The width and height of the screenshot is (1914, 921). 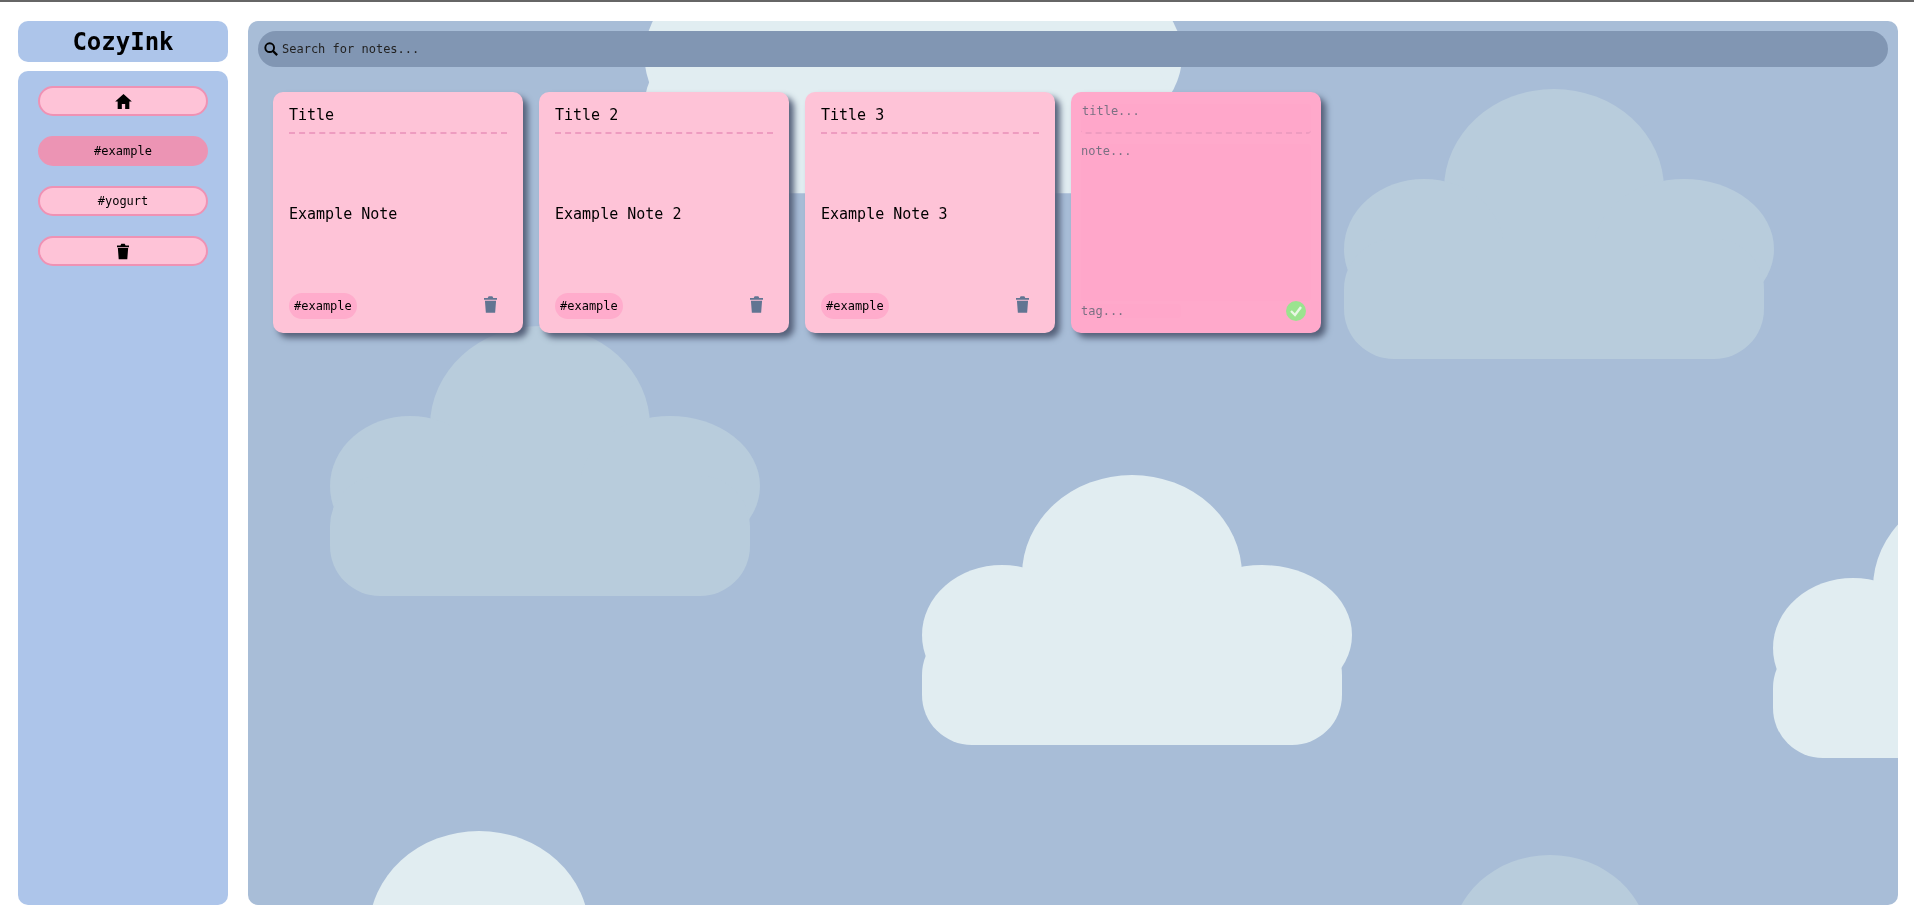 What do you see at coordinates (884, 213) in the screenshot?
I see `note-text: Example Note 3` at bounding box center [884, 213].